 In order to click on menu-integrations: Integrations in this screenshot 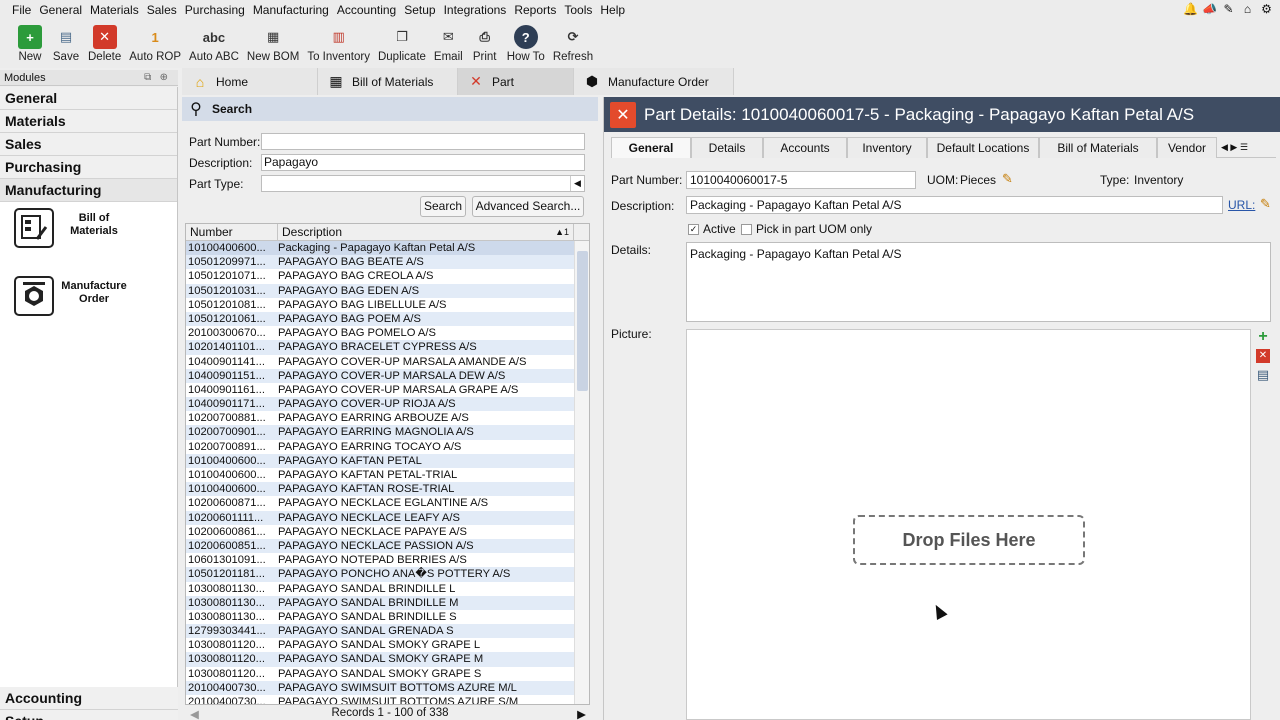, I will do `click(475, 10)`.